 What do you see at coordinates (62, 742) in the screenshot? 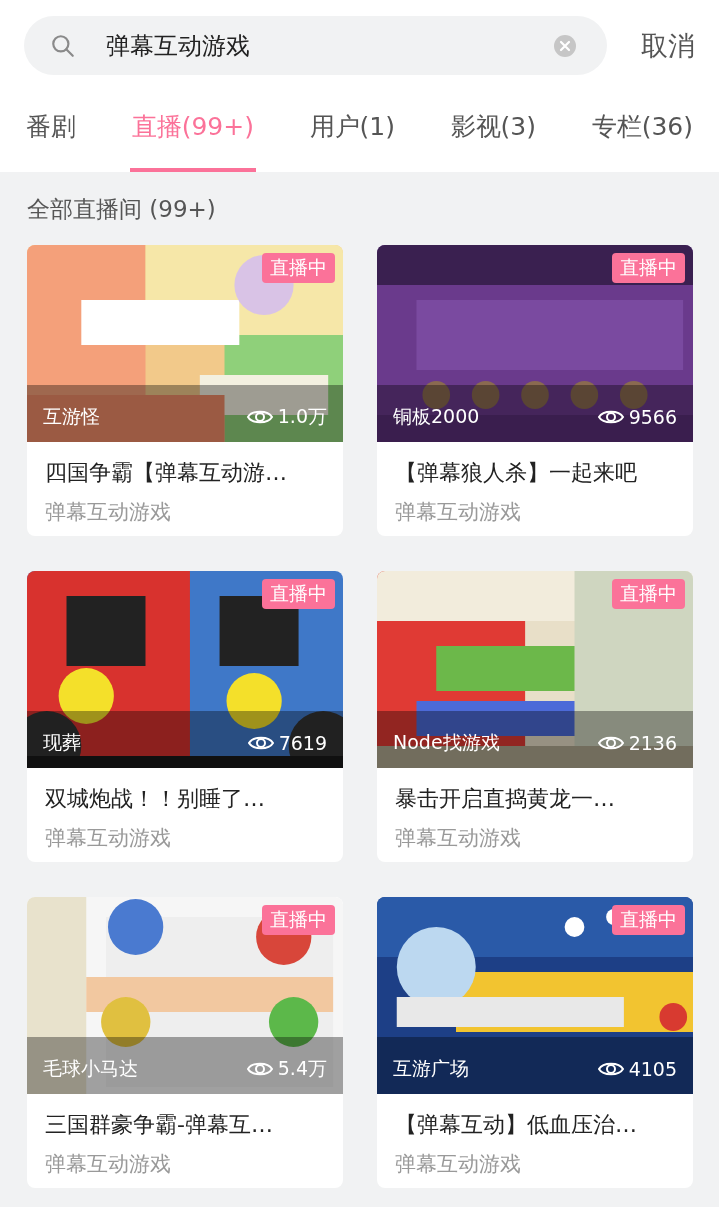
I see `streamer-name: 现葬` at bounding box center [62, 742].